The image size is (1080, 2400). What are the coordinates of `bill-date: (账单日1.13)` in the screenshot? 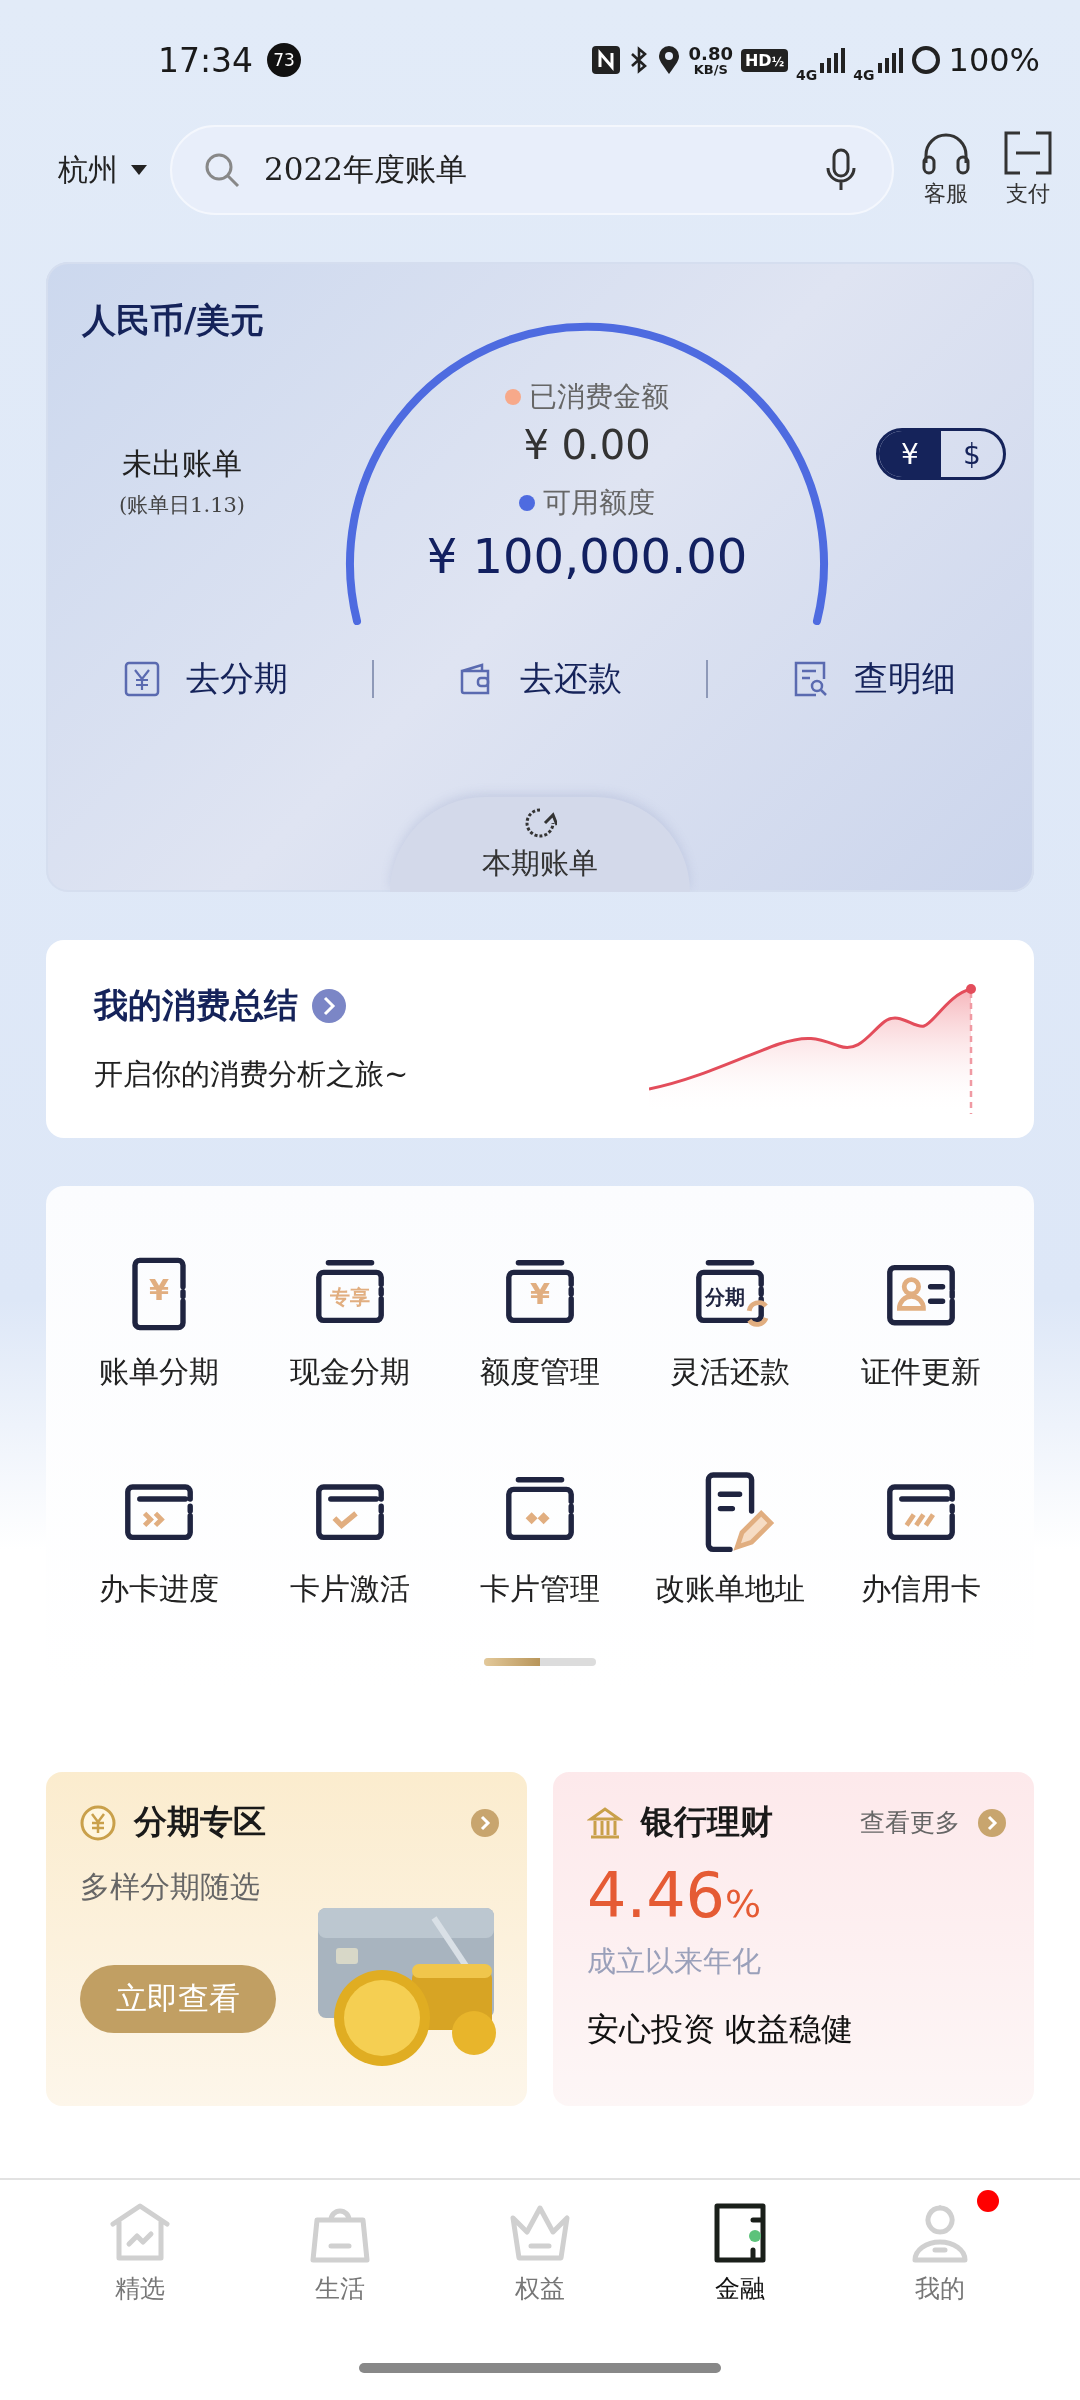 It's located at (182, 505).